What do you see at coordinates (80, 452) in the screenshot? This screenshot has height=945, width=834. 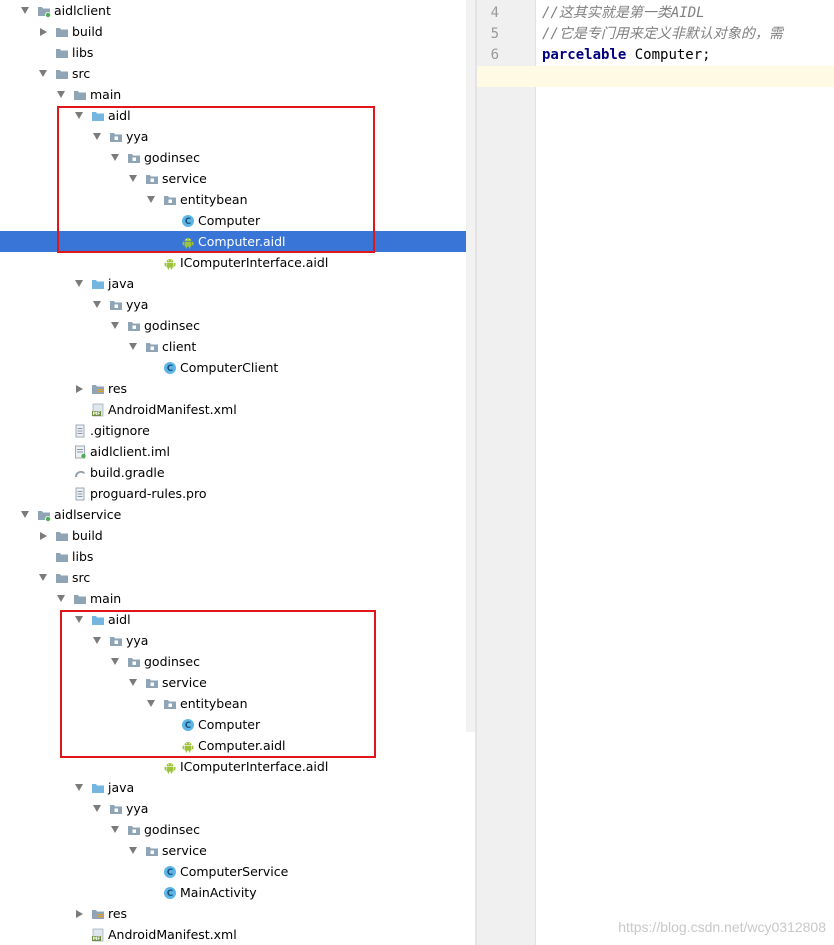 I see `iml-icon` at bounding box center [80, 452].